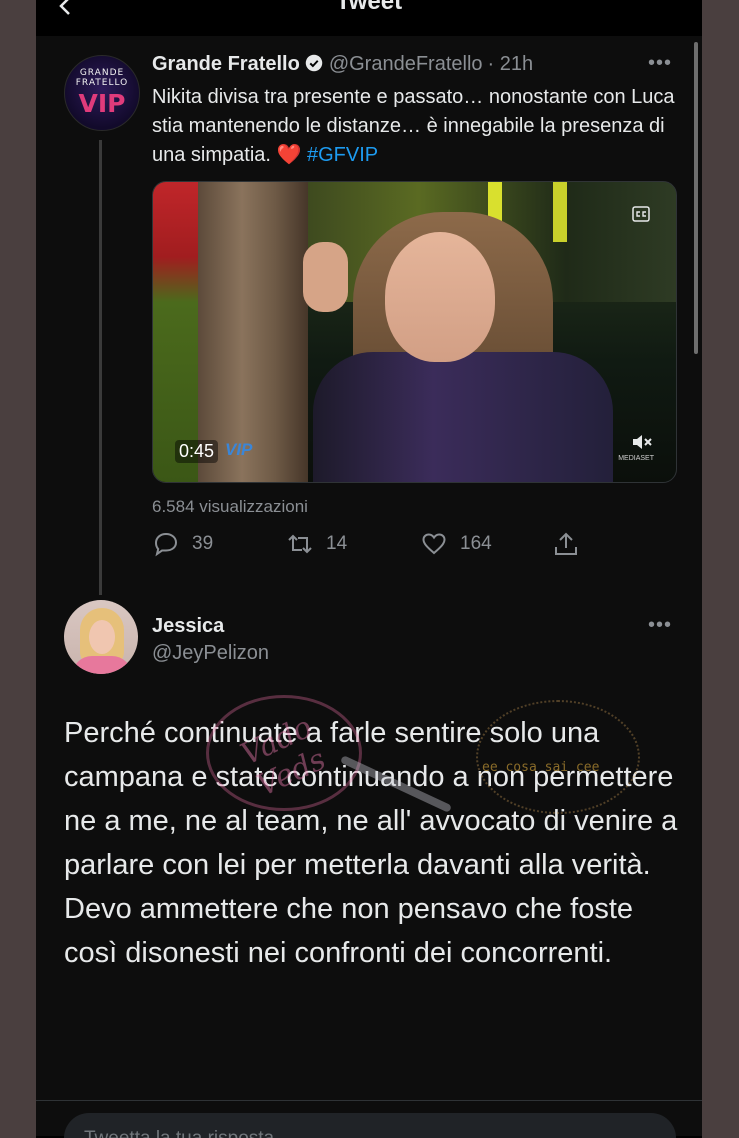 The height and width of the screenshot is (1138, 739). What do you see at coordinates (179, 1133) in the screenshot?
I see `reply-placeholder: Tweetta la tua risposta` at bounding box center [179, 1133].